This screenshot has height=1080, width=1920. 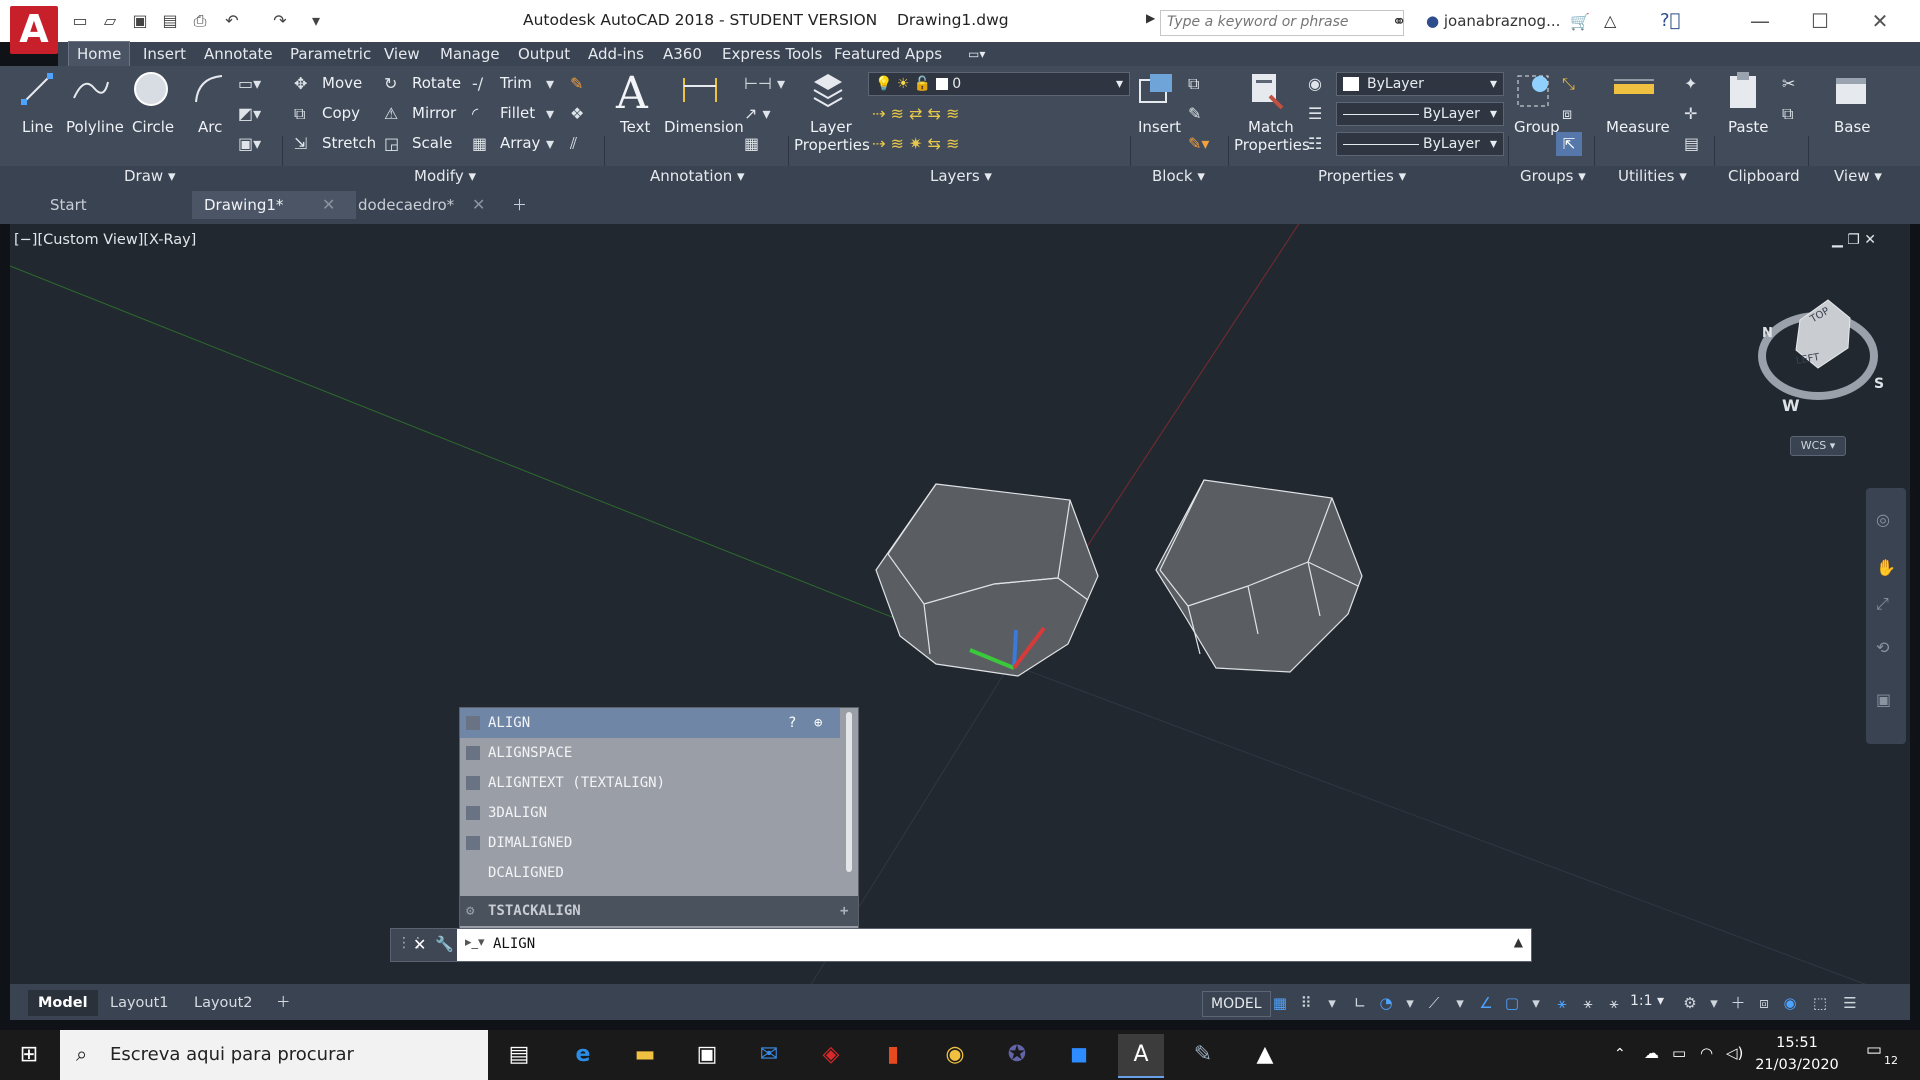 What do you see at coordinates (63, 1003) in the screenshot?
I see `layout-tab-model: Model` at bounding box center [63, 1003].